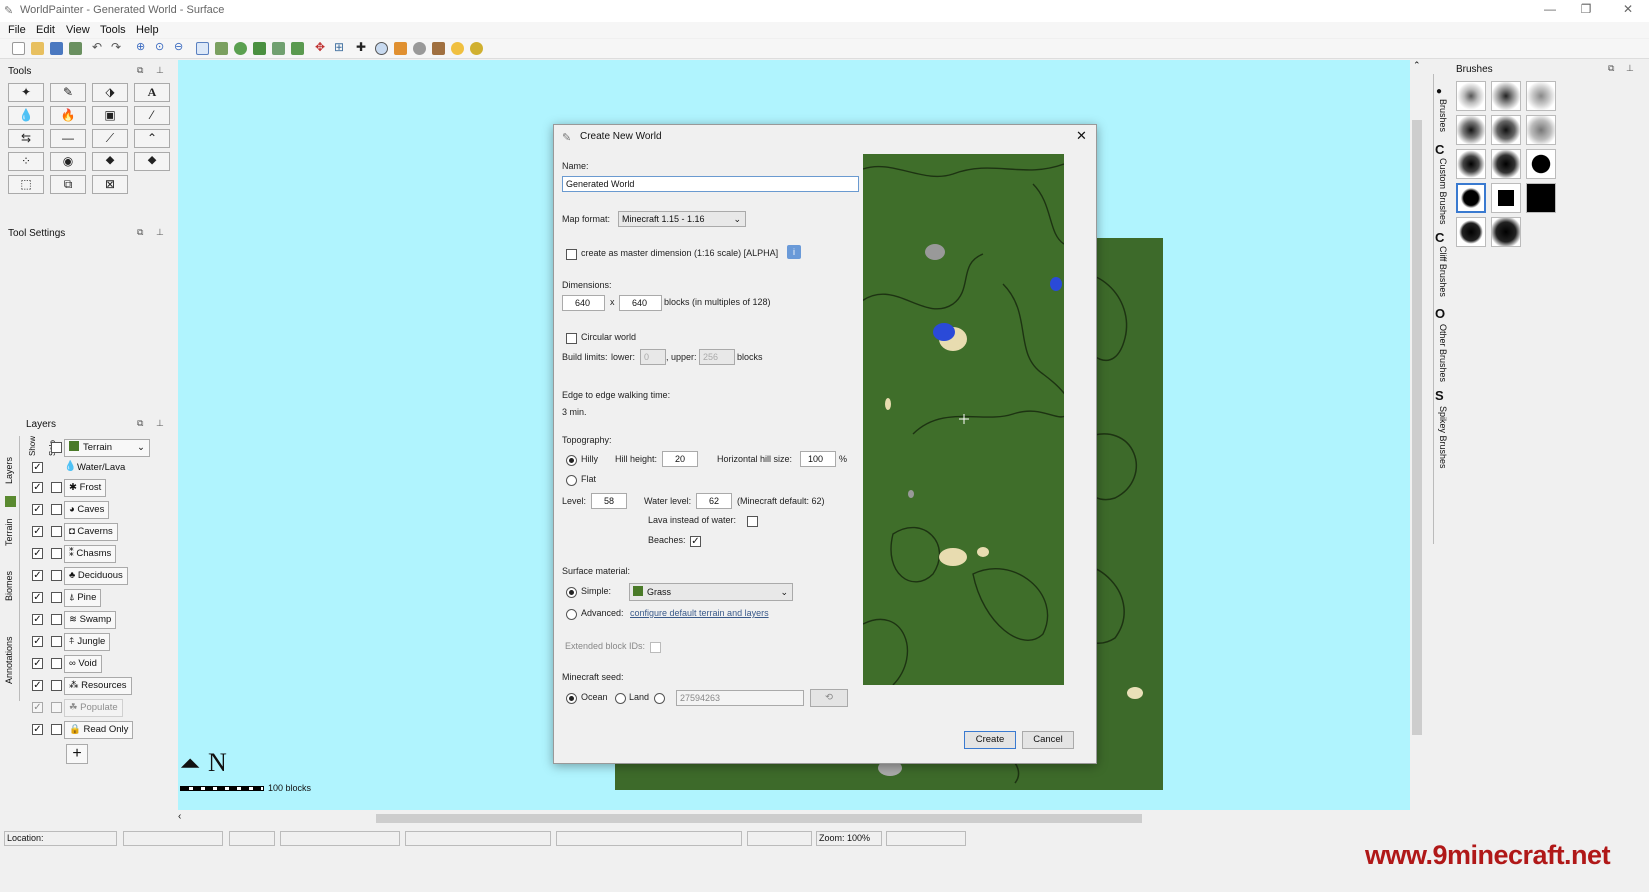 The width and height of the screenshot is (1649, 892). Describe the element at coordinates (1471, 164) in the screenshot. I see `brush-hard-round` at that location.